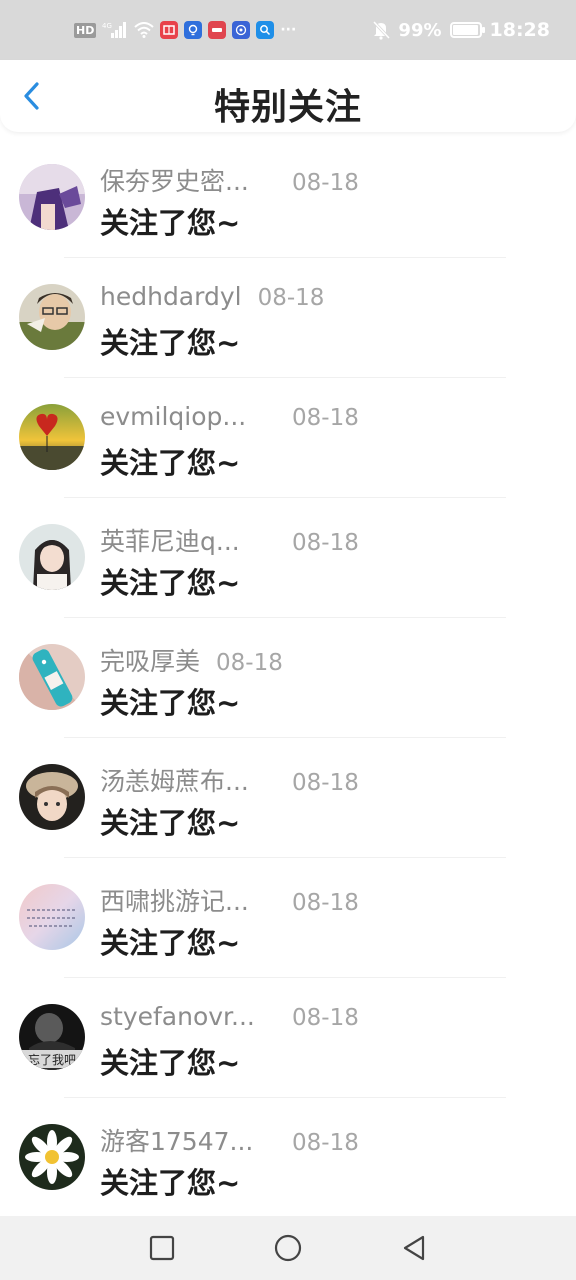 The image size is (576, 1280). I want to click on lightbulb-app-icon, so click(193, 30).